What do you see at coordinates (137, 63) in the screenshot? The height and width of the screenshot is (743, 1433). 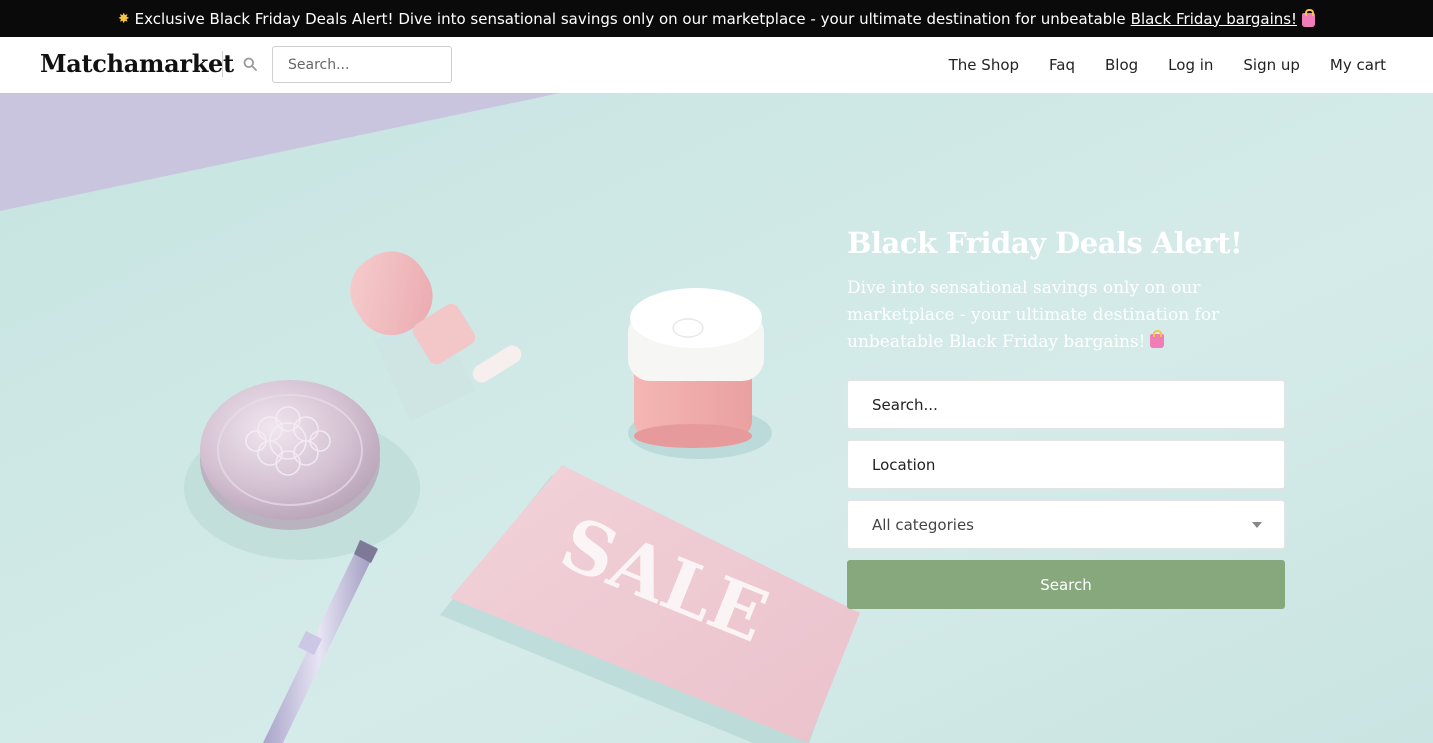 I see `site-logo: Matchamarket` at bounding box center [137, 63].